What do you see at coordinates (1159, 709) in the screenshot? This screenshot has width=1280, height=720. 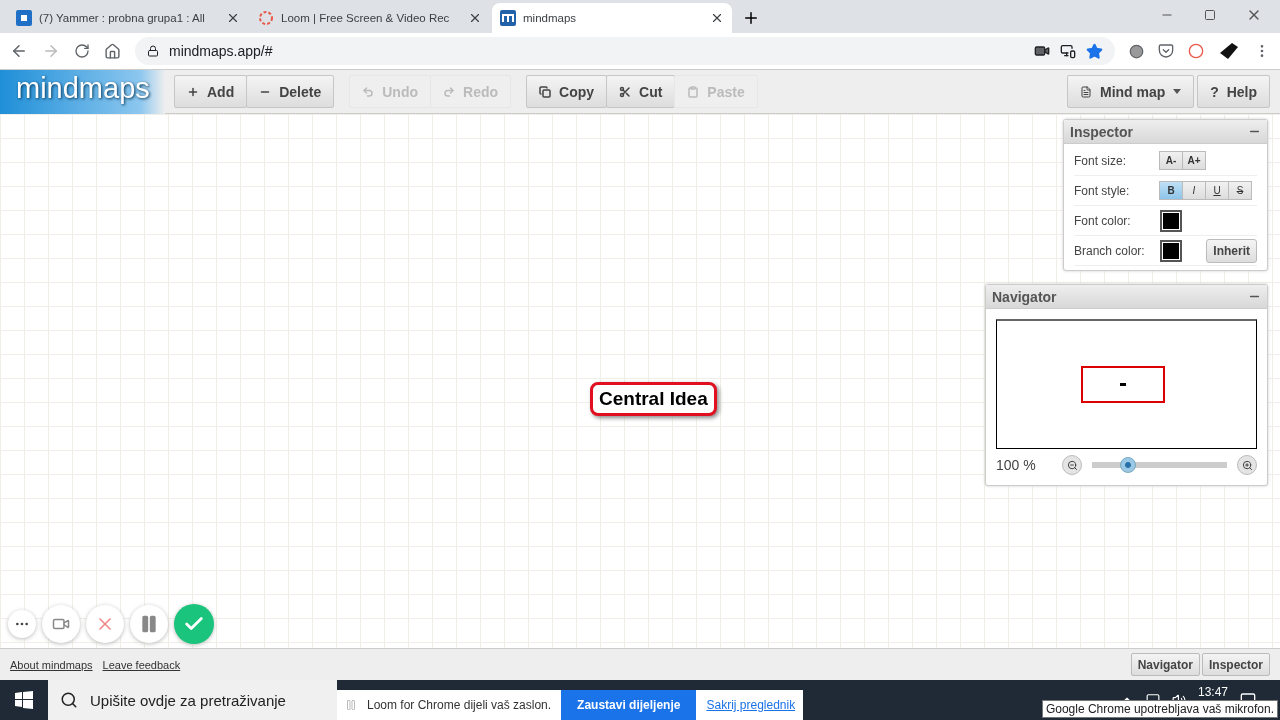 I see `microphone-tooltip: Google Chrome upotrebljava vaš mikrofon.` at bounding box center [1159, 709].